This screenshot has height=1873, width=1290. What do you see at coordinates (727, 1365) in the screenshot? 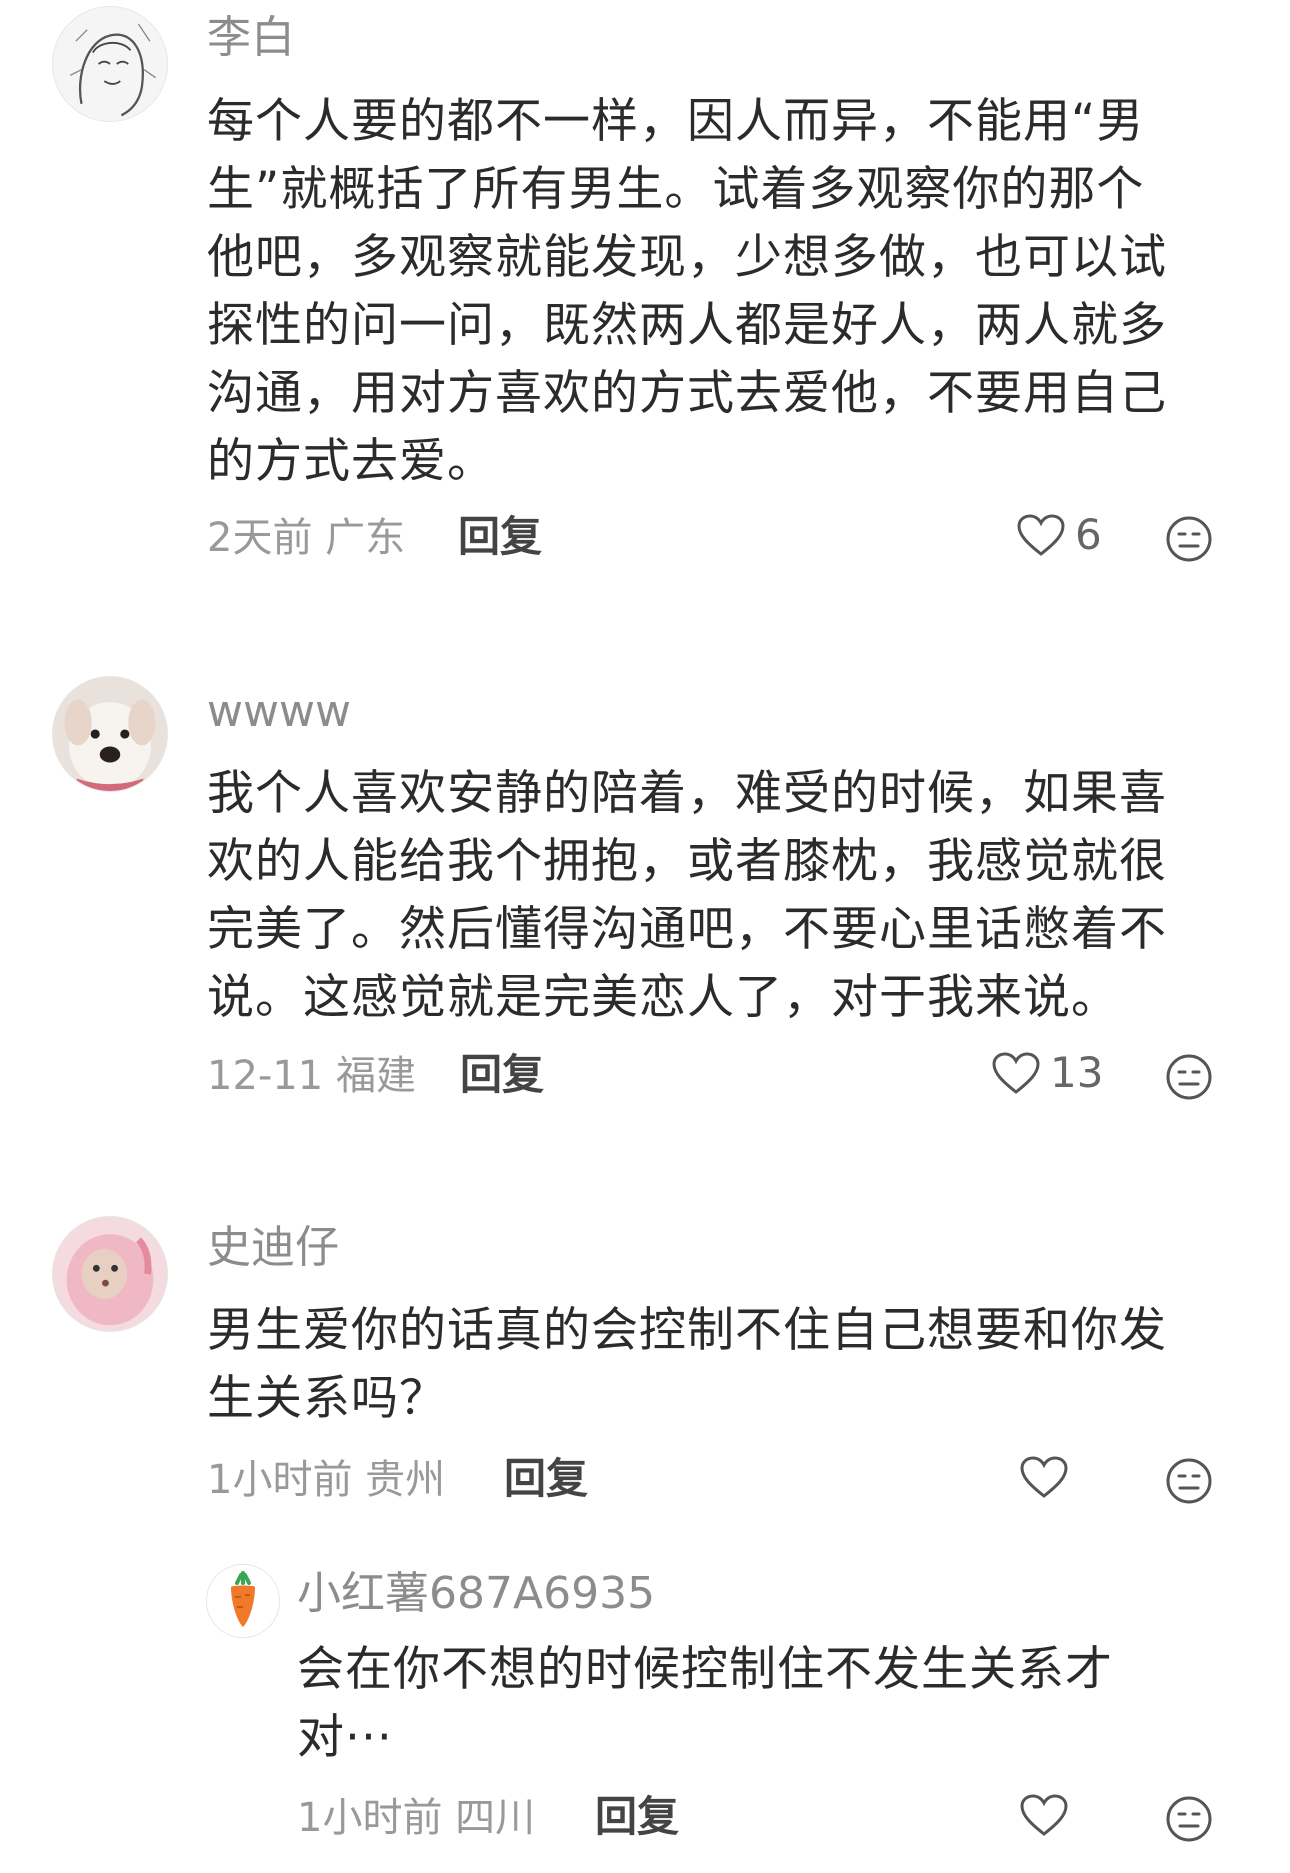
I see `comment-text: 男生爱你的话真的会控制不住自己想要和你发 生关系吗？` at bounding box center [727, 1365].